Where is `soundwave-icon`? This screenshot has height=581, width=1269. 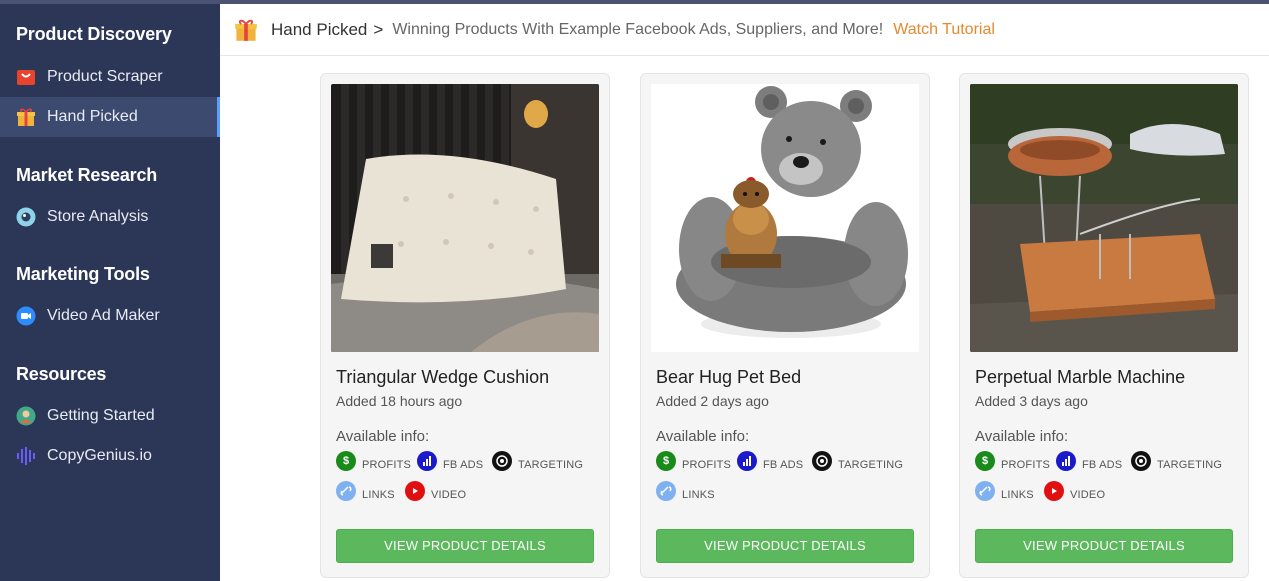
soundwave-icon is located at coordinates (26, 456).